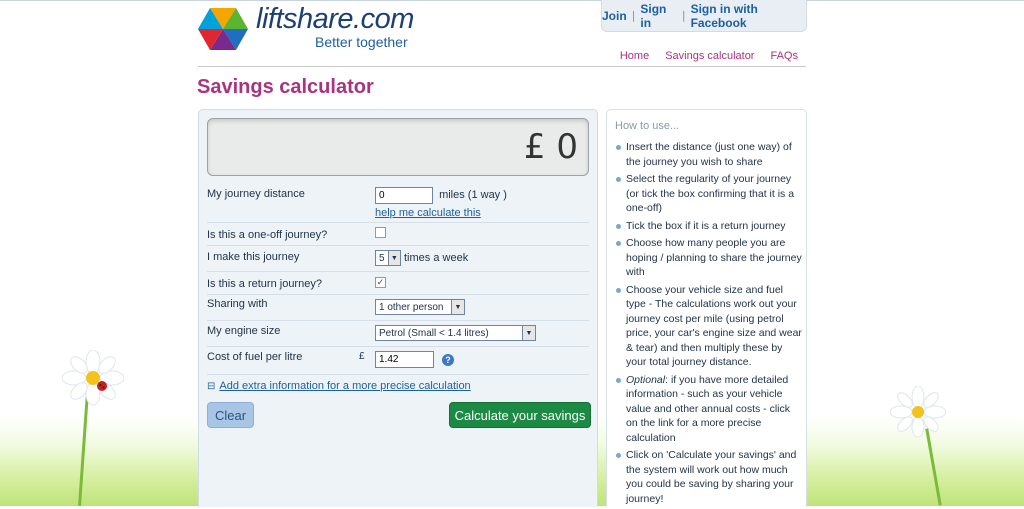 Image resolution: width=1024 pixels, height=509 pixels. I want to click on fuel-row: Cost of fuel per litre £ ?, so click(398, 361).